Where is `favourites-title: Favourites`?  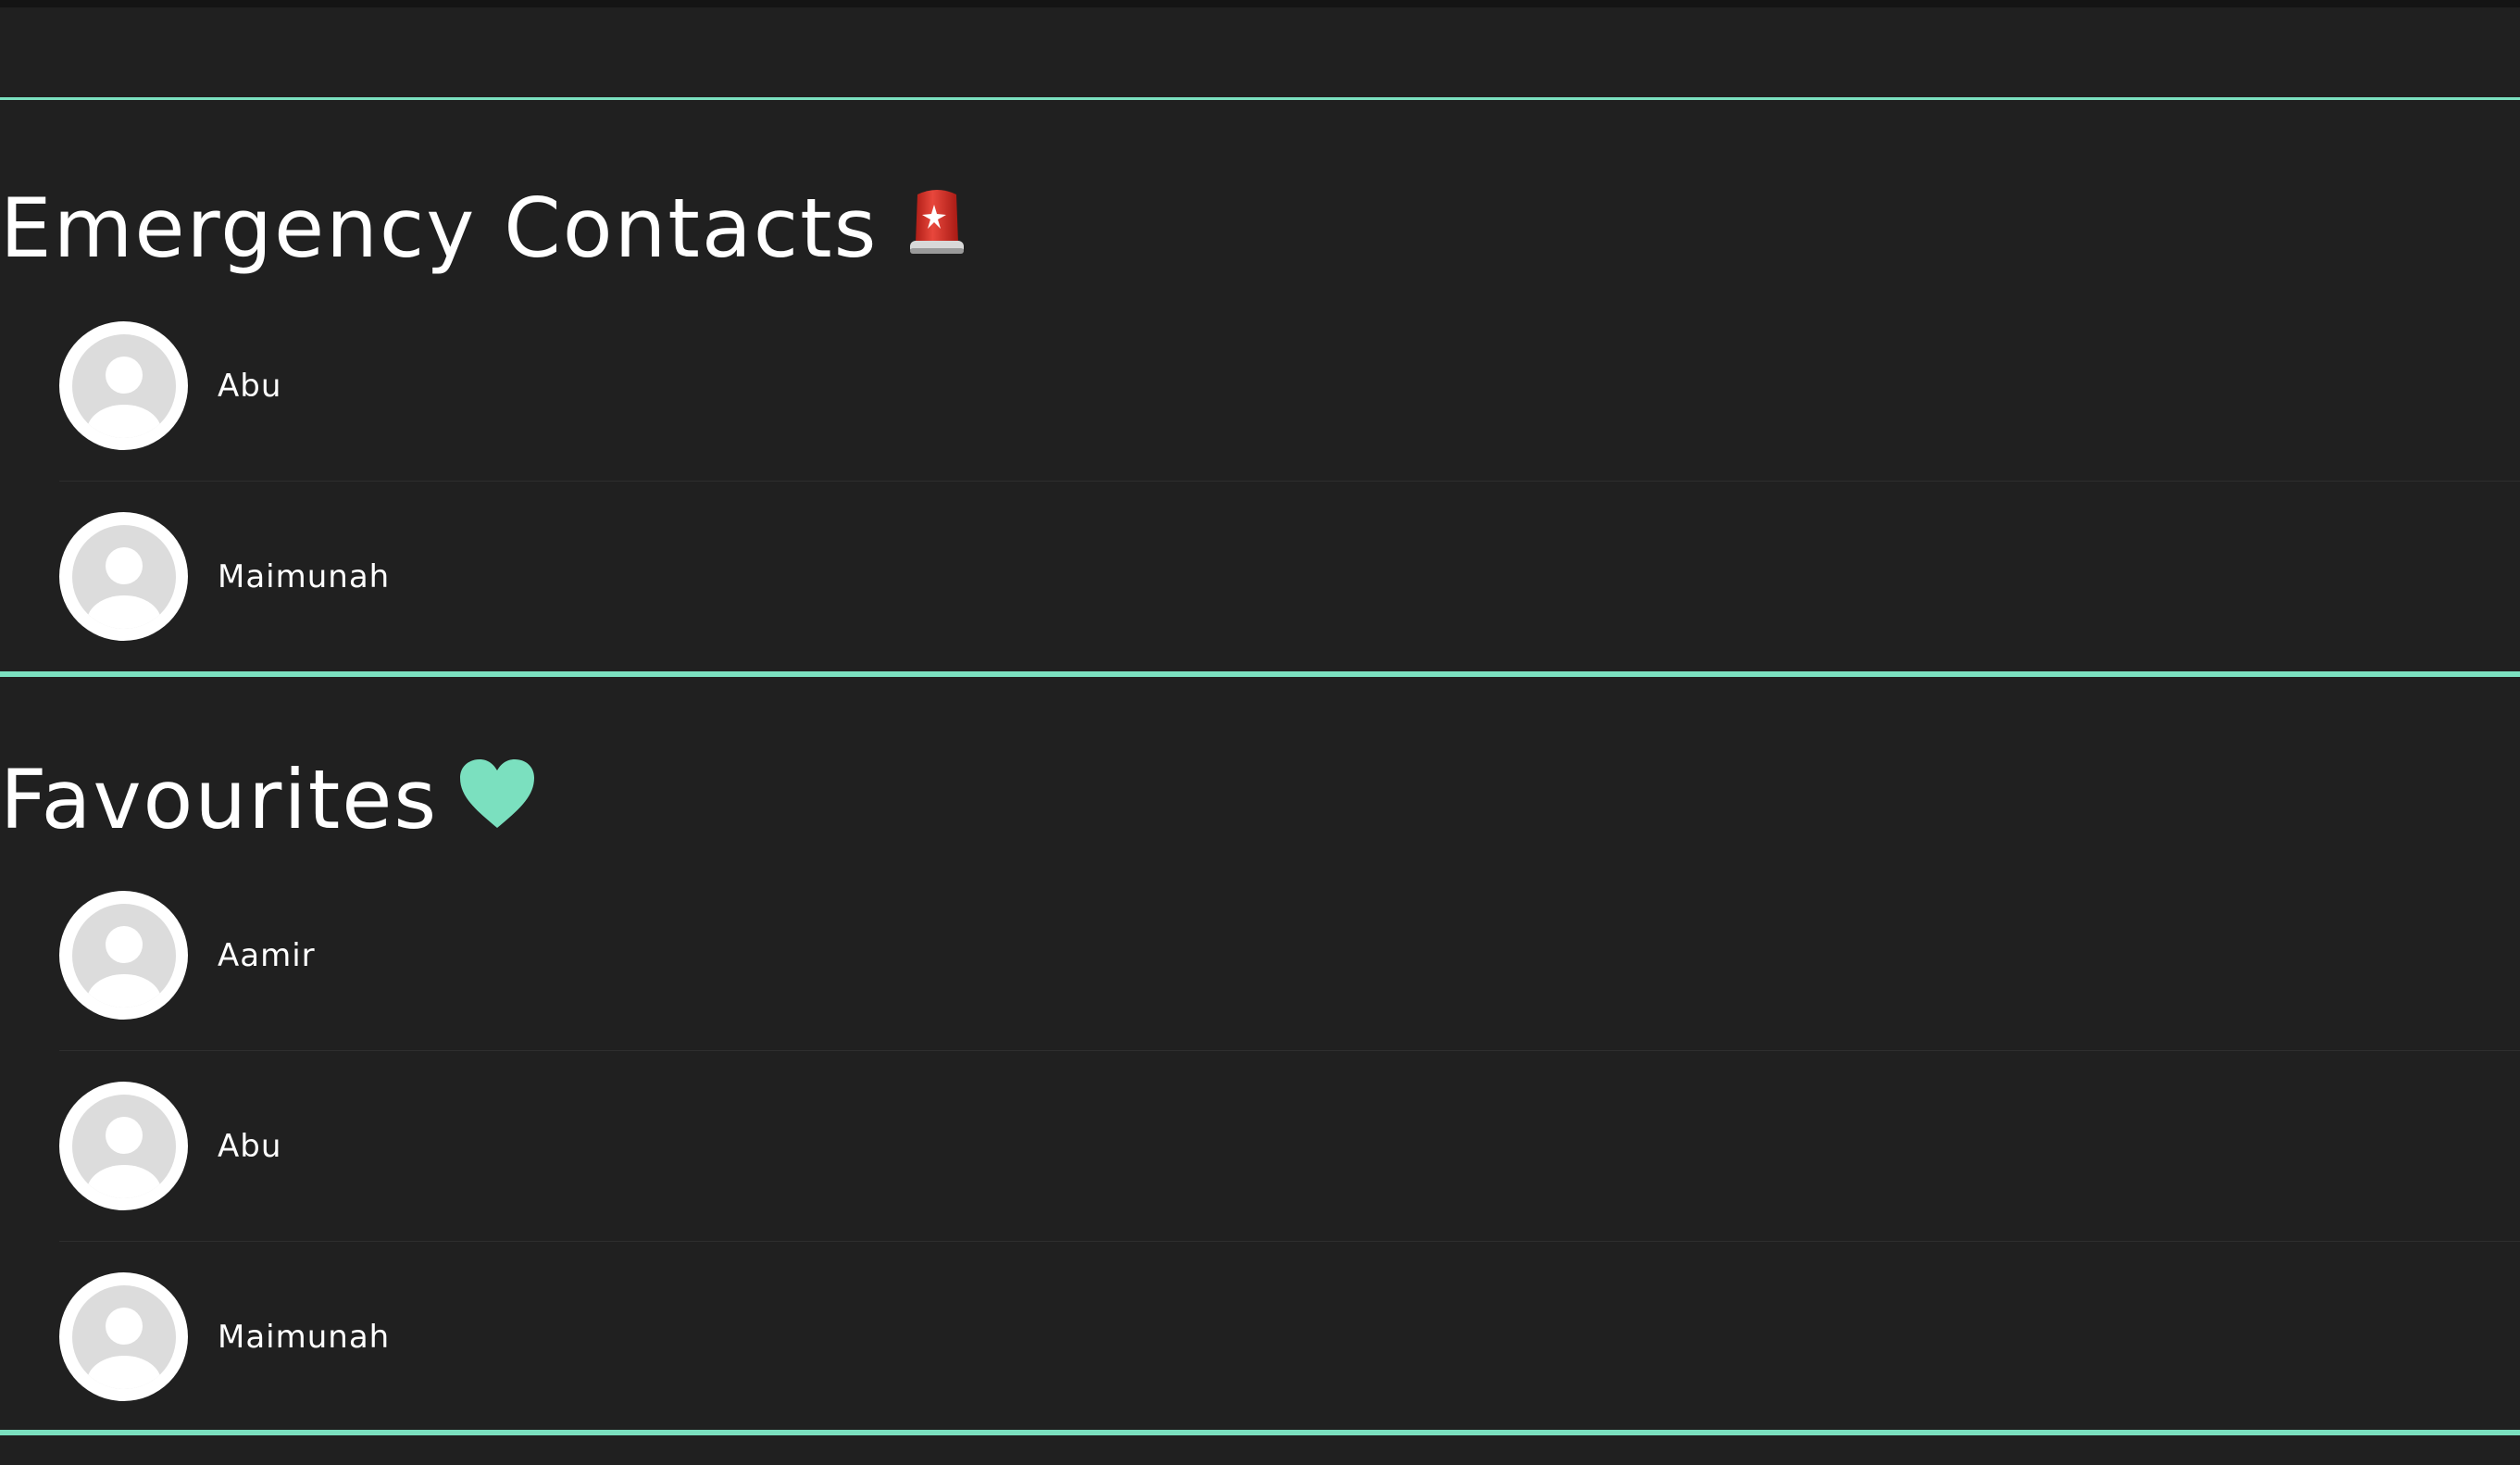 favourites-title: Favourites is located at coordinates (268, 800).